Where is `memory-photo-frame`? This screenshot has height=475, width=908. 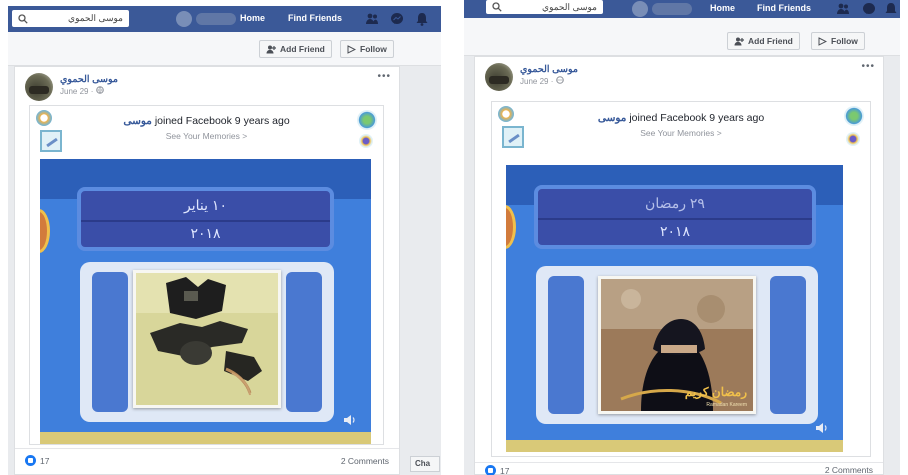
memory-photo-frame is located at coordinates (207, 342).